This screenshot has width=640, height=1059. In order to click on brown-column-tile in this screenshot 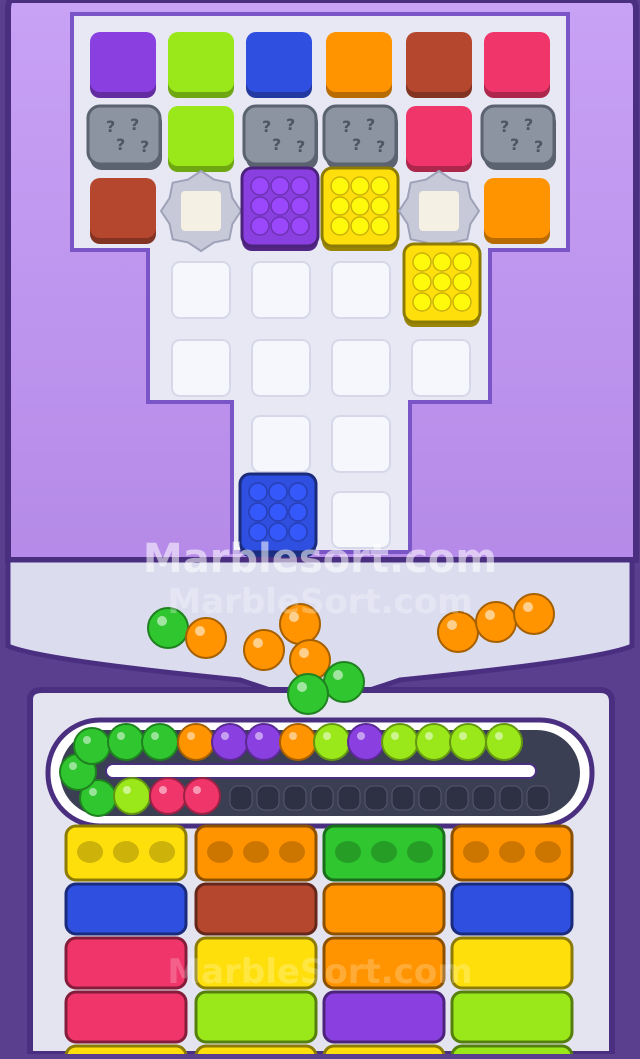, I will do `click(256, 909)`.